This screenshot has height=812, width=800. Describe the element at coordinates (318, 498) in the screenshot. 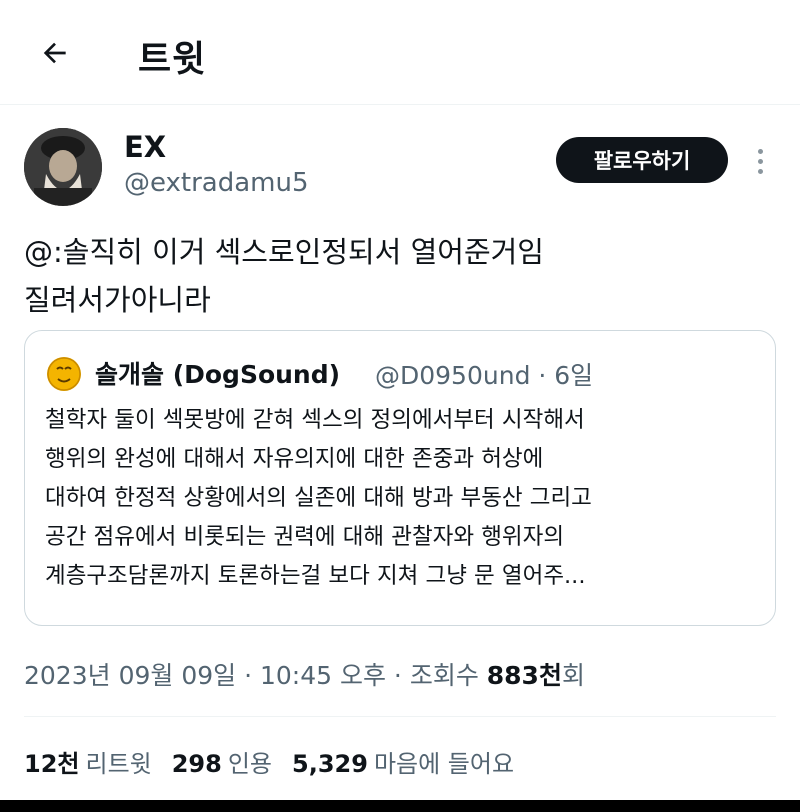

I see `quoted-line: 대하여 한정적 상황에서의 실존에 대해 방과 부동산 그리고` at that location.